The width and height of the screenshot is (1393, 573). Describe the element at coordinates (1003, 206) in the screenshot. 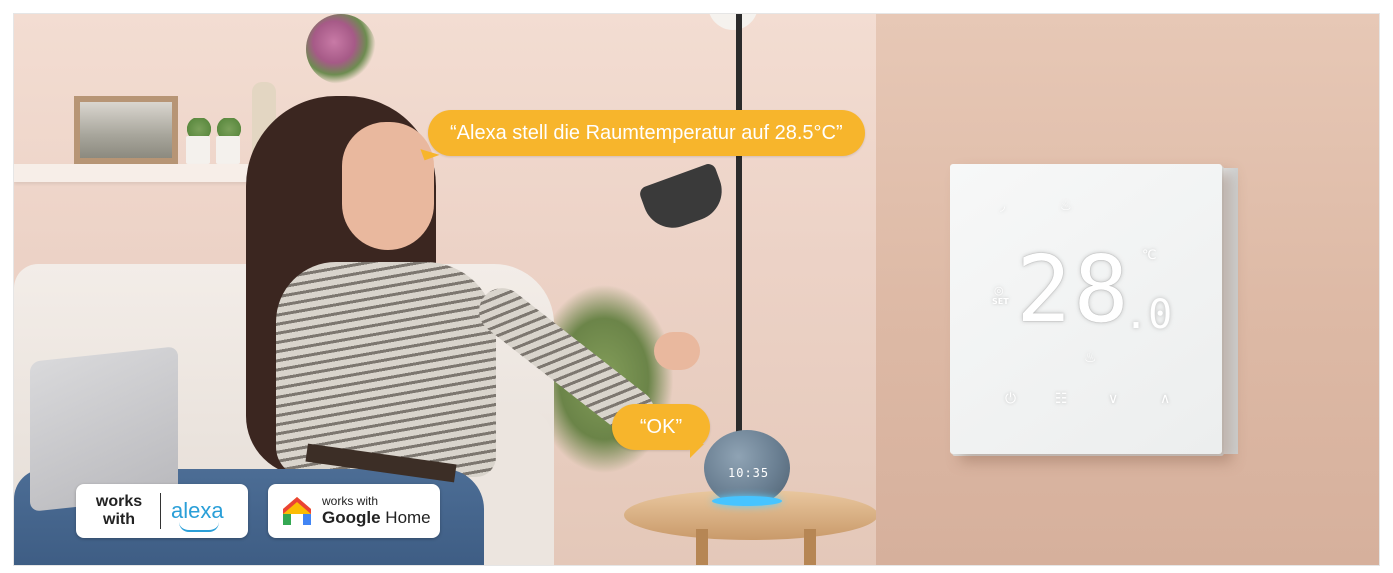

I see `wifi-icon: ◞` at that location.